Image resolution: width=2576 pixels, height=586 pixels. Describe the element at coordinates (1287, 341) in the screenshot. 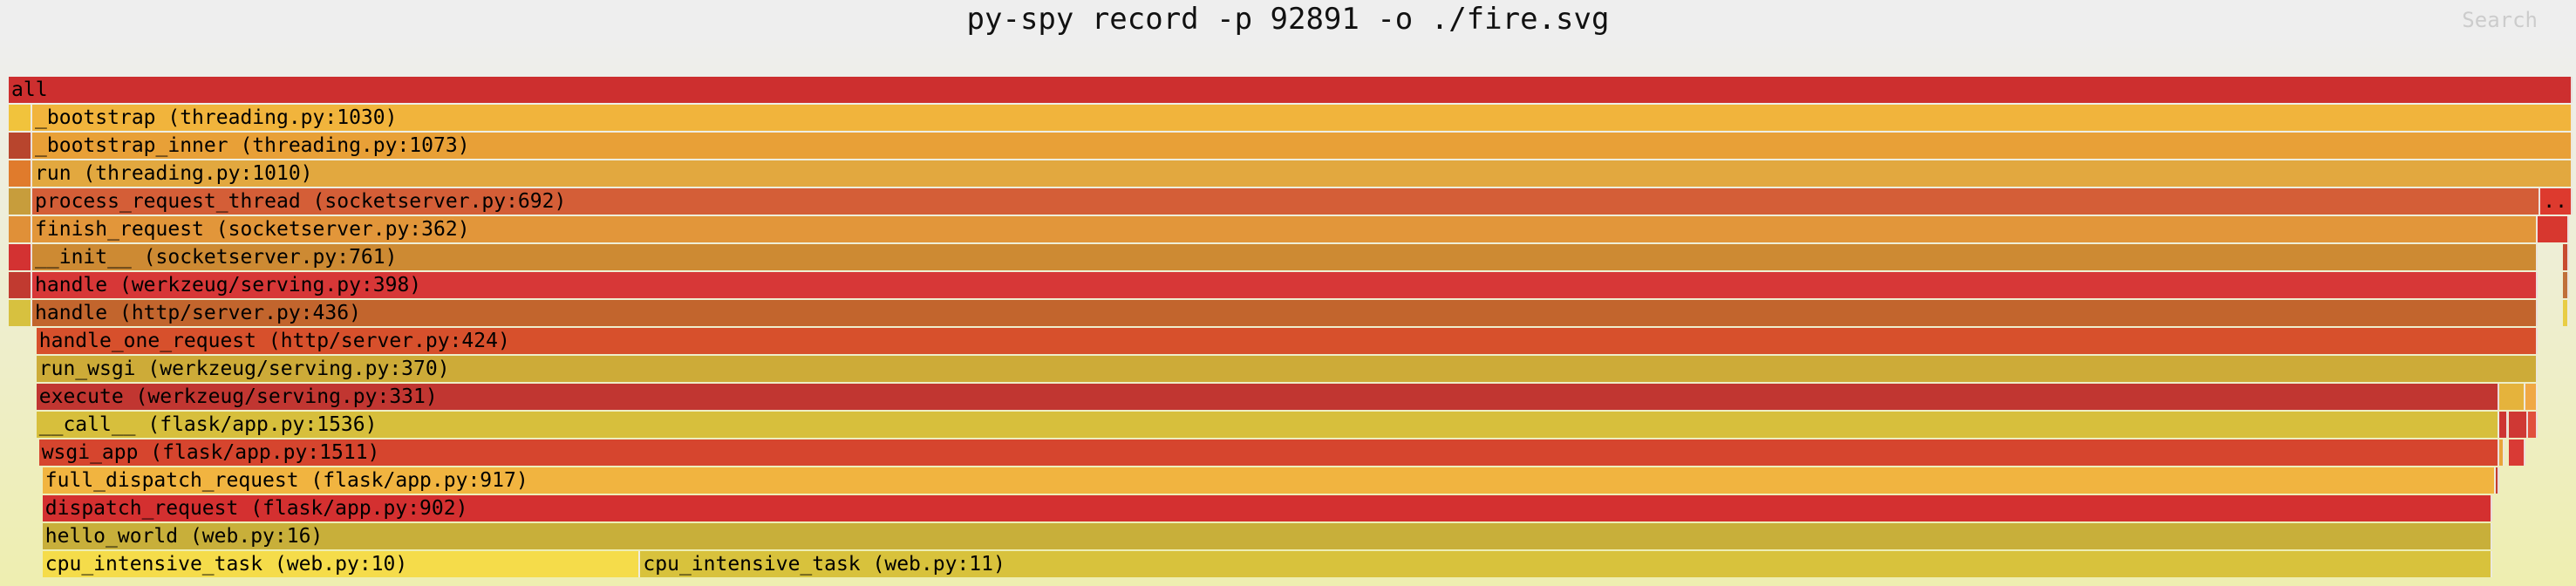

I see `flame-frame: handle_one_request (http/server.py:424)` at that location.